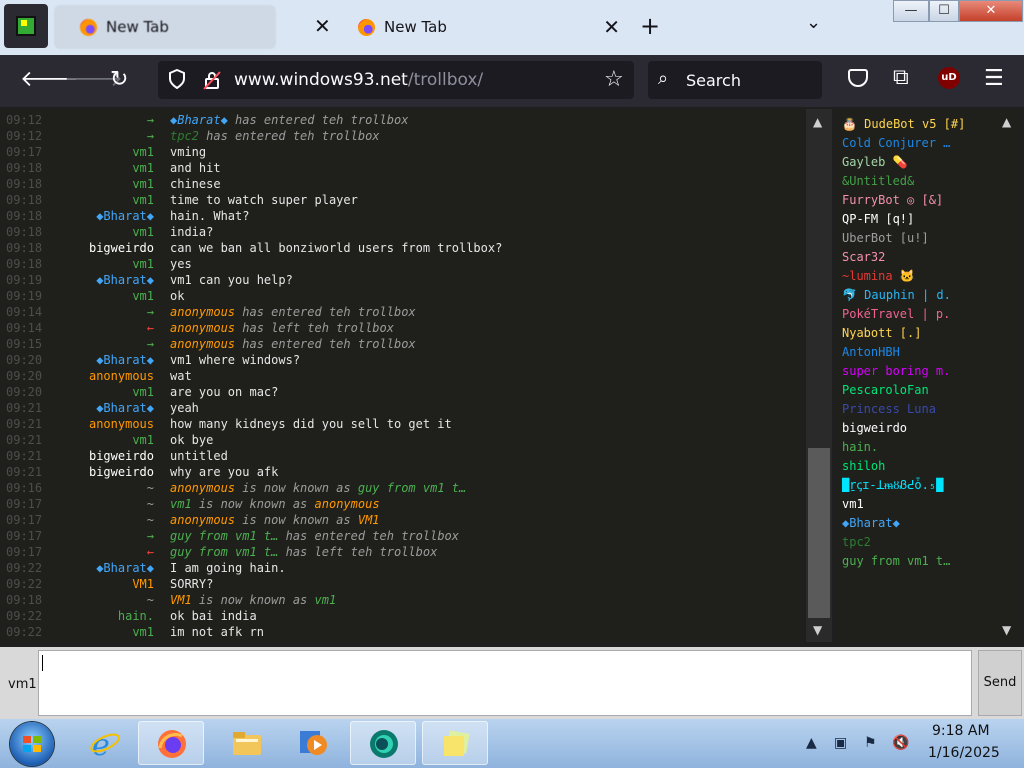 Image resolution: width=1024 pixels, height=768 pixels. What do you see at coordinates (322, 26) in the screenshot?
I see `tab-1-close-icon: ✕` at bounding box center [322, 26].